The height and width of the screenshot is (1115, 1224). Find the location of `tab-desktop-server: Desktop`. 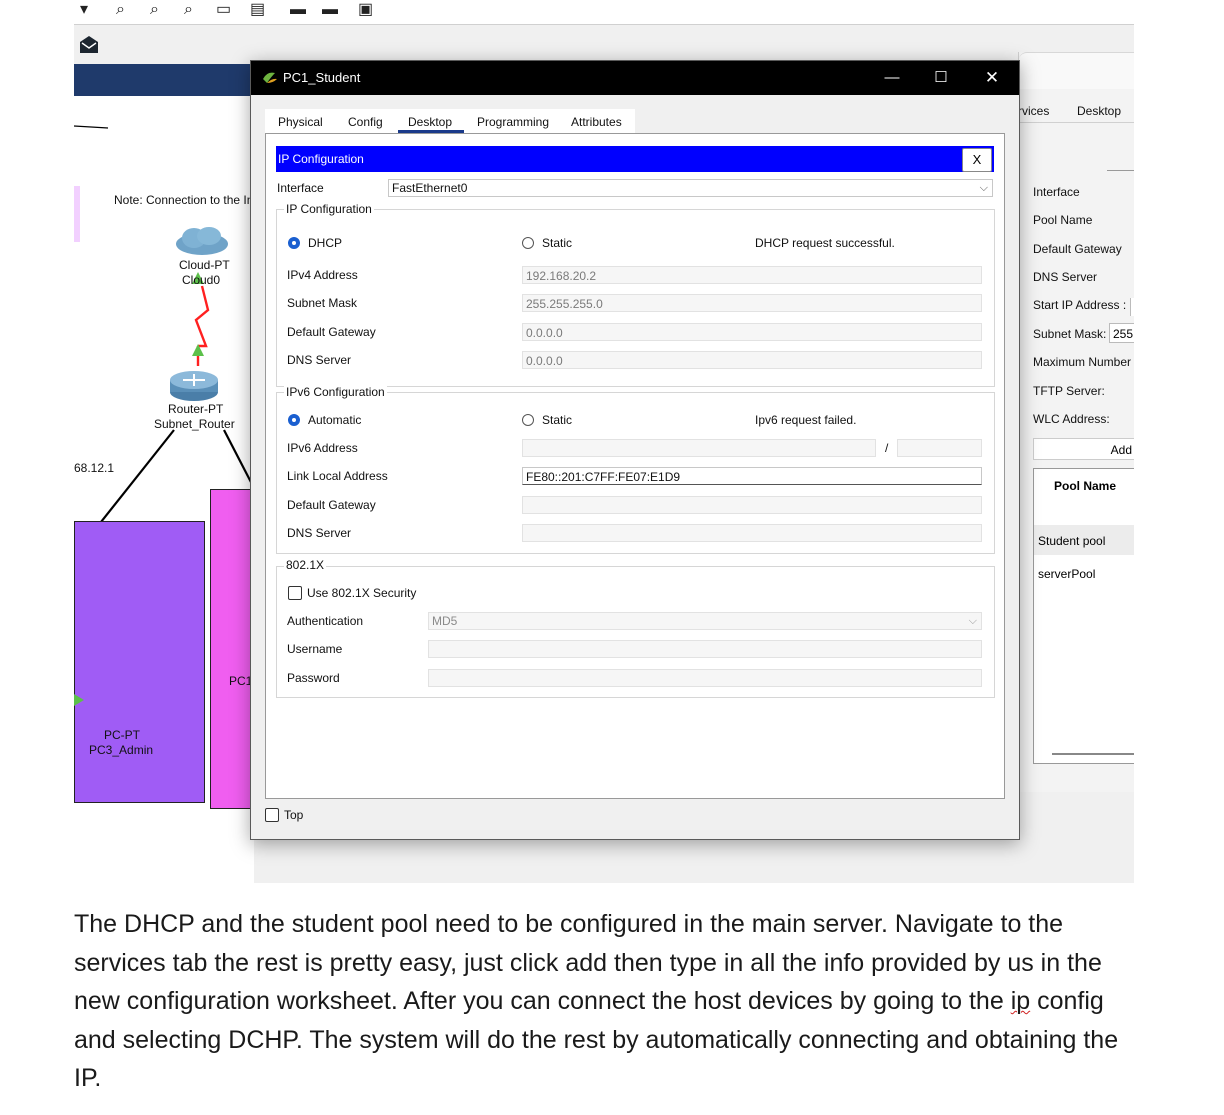

tab-desktop-server: Desktop is located at coordinates (1099, 111).